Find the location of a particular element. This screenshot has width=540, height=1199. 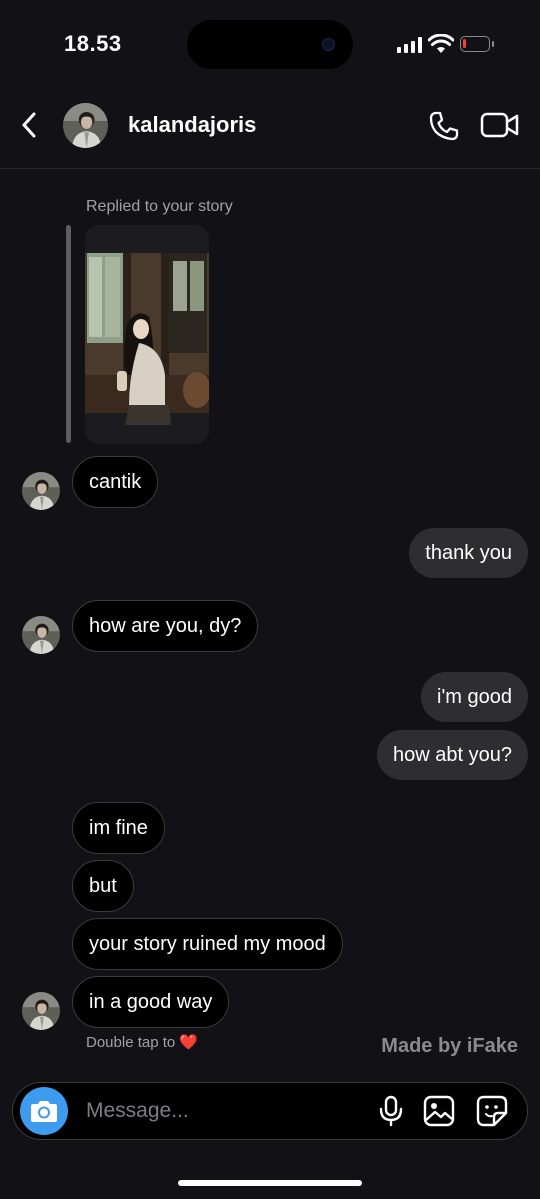

contact-avatar is located at coordinates (85, 125).